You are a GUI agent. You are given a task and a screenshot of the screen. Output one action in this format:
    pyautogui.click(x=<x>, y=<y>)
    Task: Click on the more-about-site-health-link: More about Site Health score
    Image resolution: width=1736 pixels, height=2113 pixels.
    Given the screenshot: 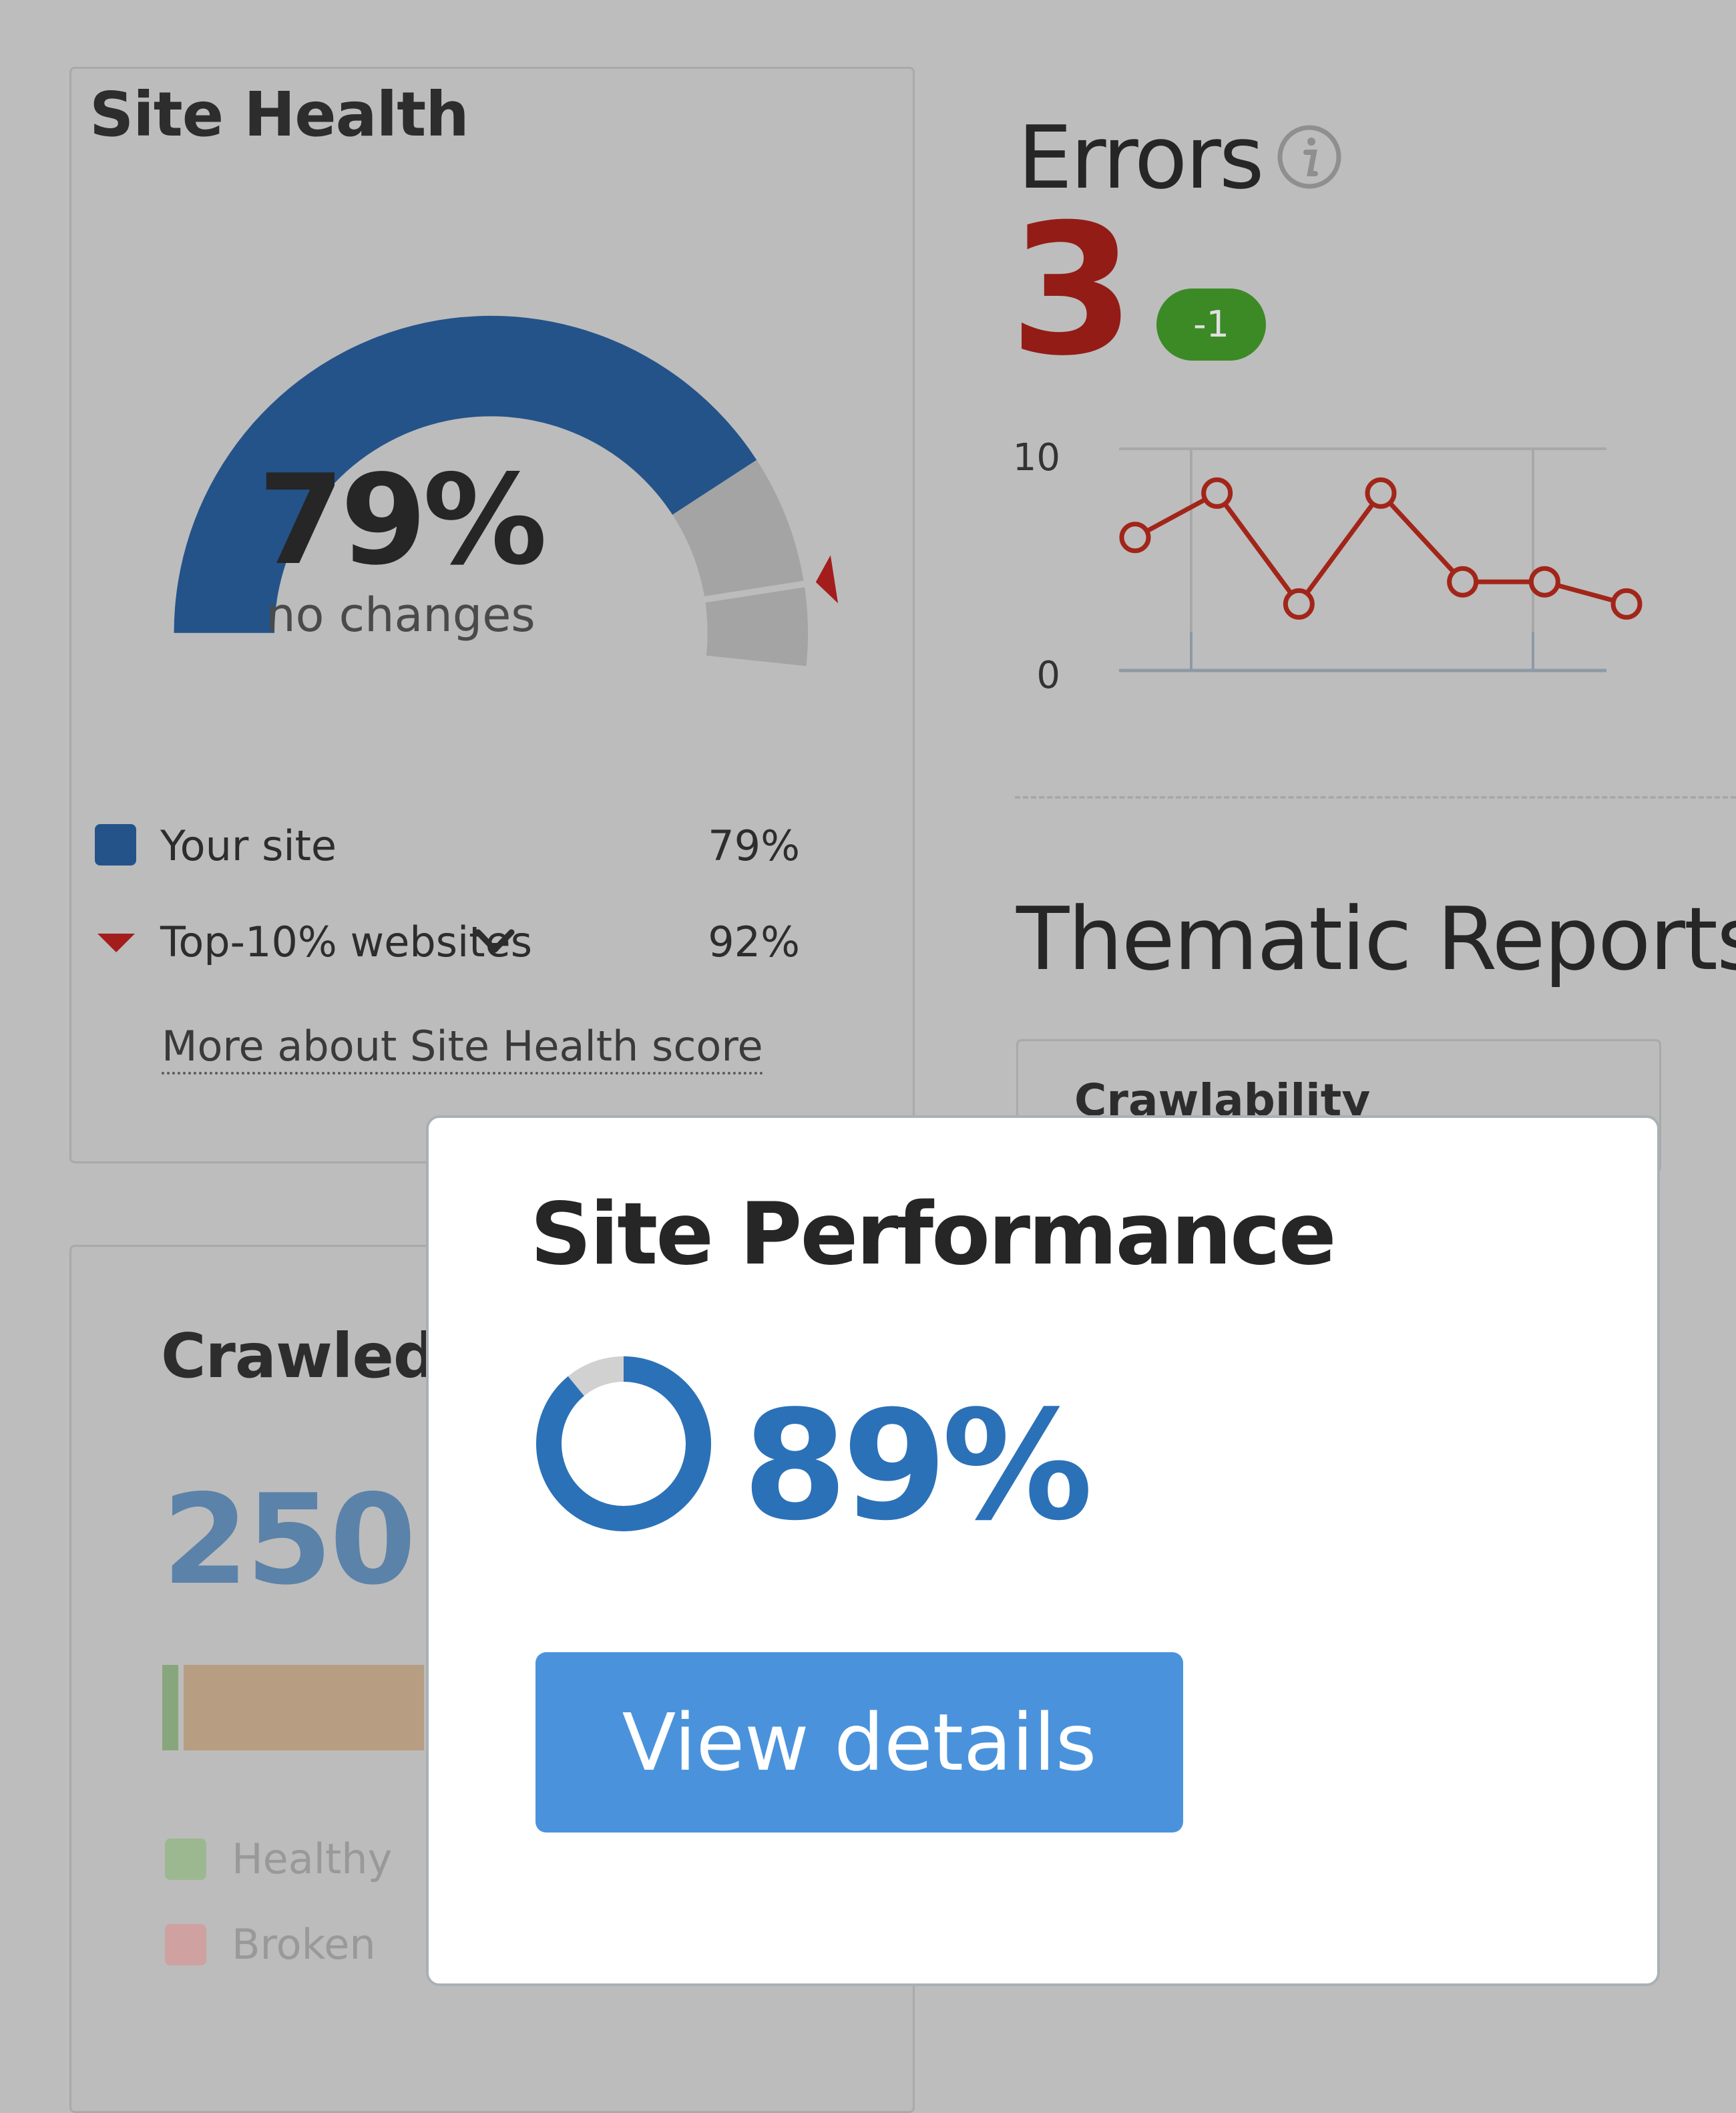 What is the action you would take?
    pyautogui.click(x=462, y=1048)
    